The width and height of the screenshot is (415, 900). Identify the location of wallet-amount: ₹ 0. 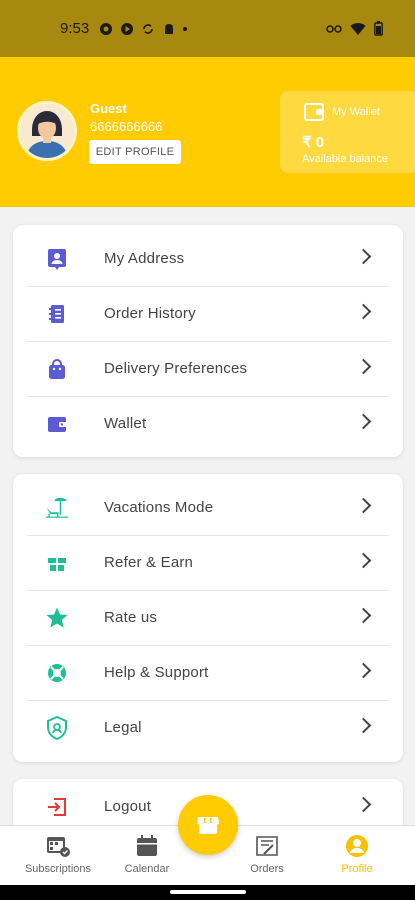
(313, 142).